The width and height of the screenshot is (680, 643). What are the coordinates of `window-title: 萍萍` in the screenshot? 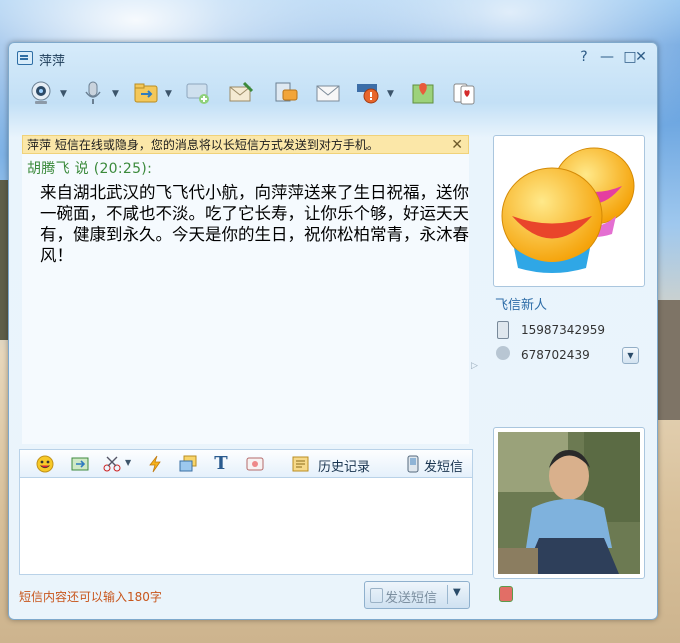 It's located at (52, 61).